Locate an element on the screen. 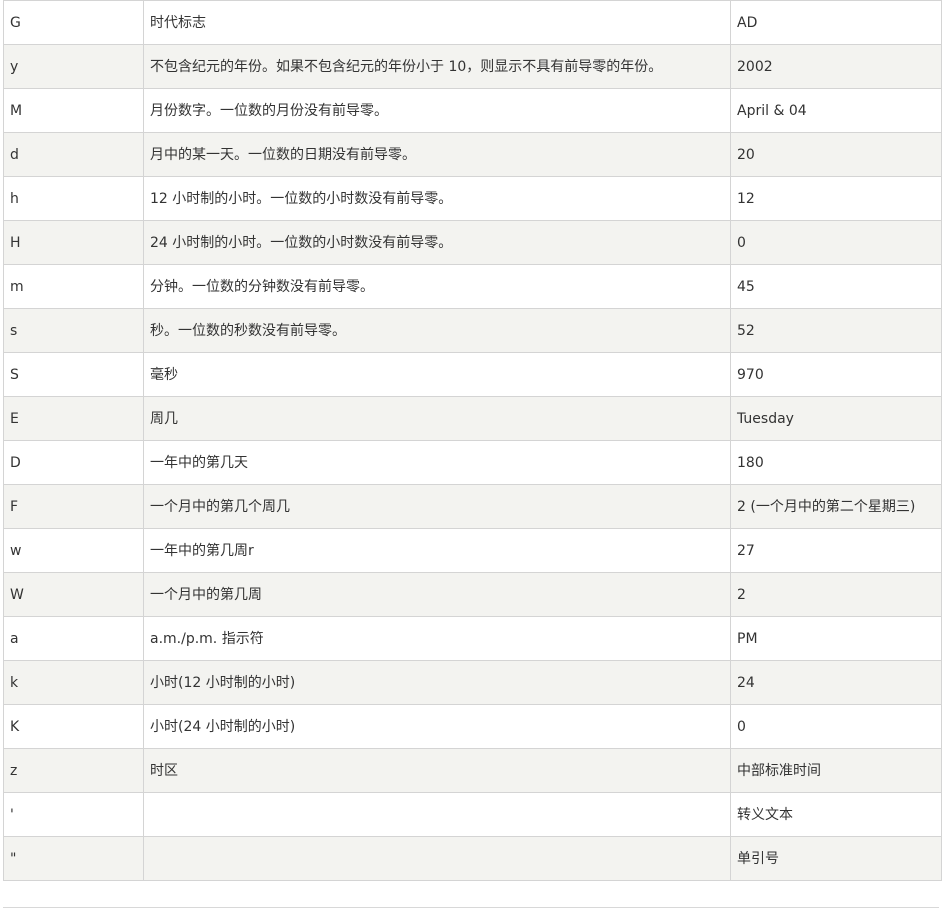 Image resolution: width=942 pixels, height=915 pixels. example-cell: 单引号 is located at coordinates (836, 858).